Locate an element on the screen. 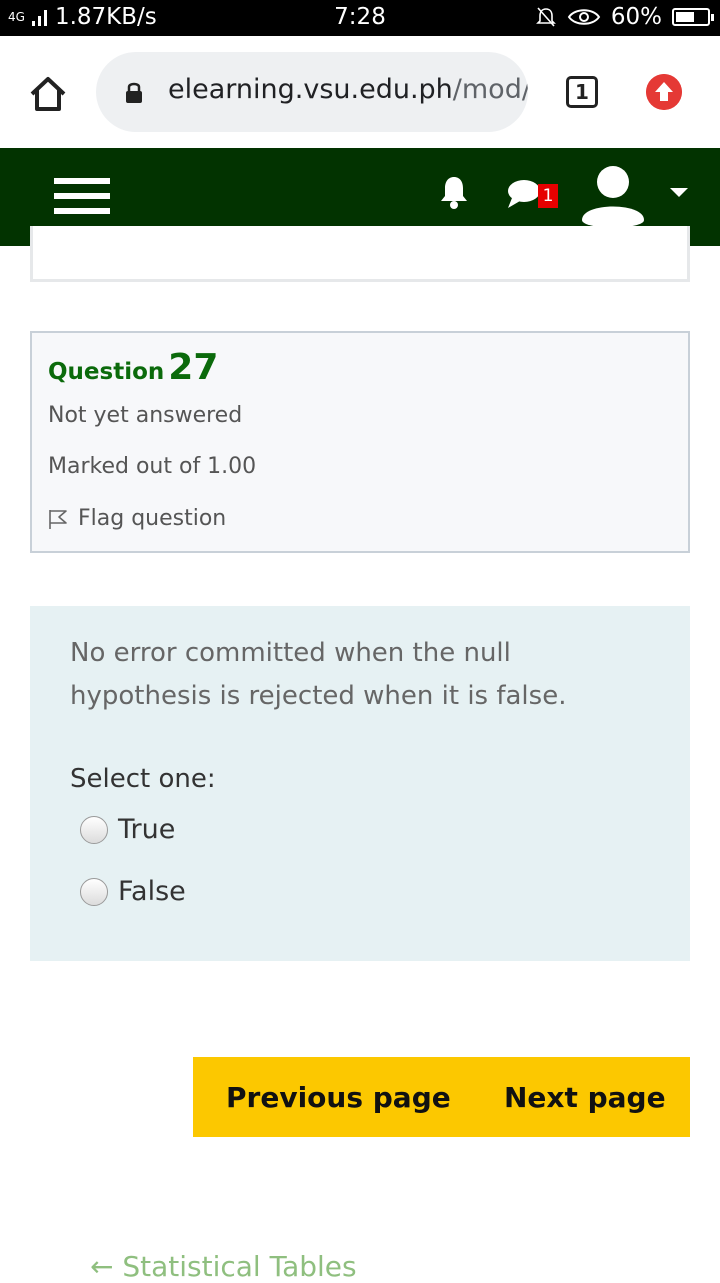 The image size is (720, 1283). notifications-bell-icon is located at coordinates (454, 192).